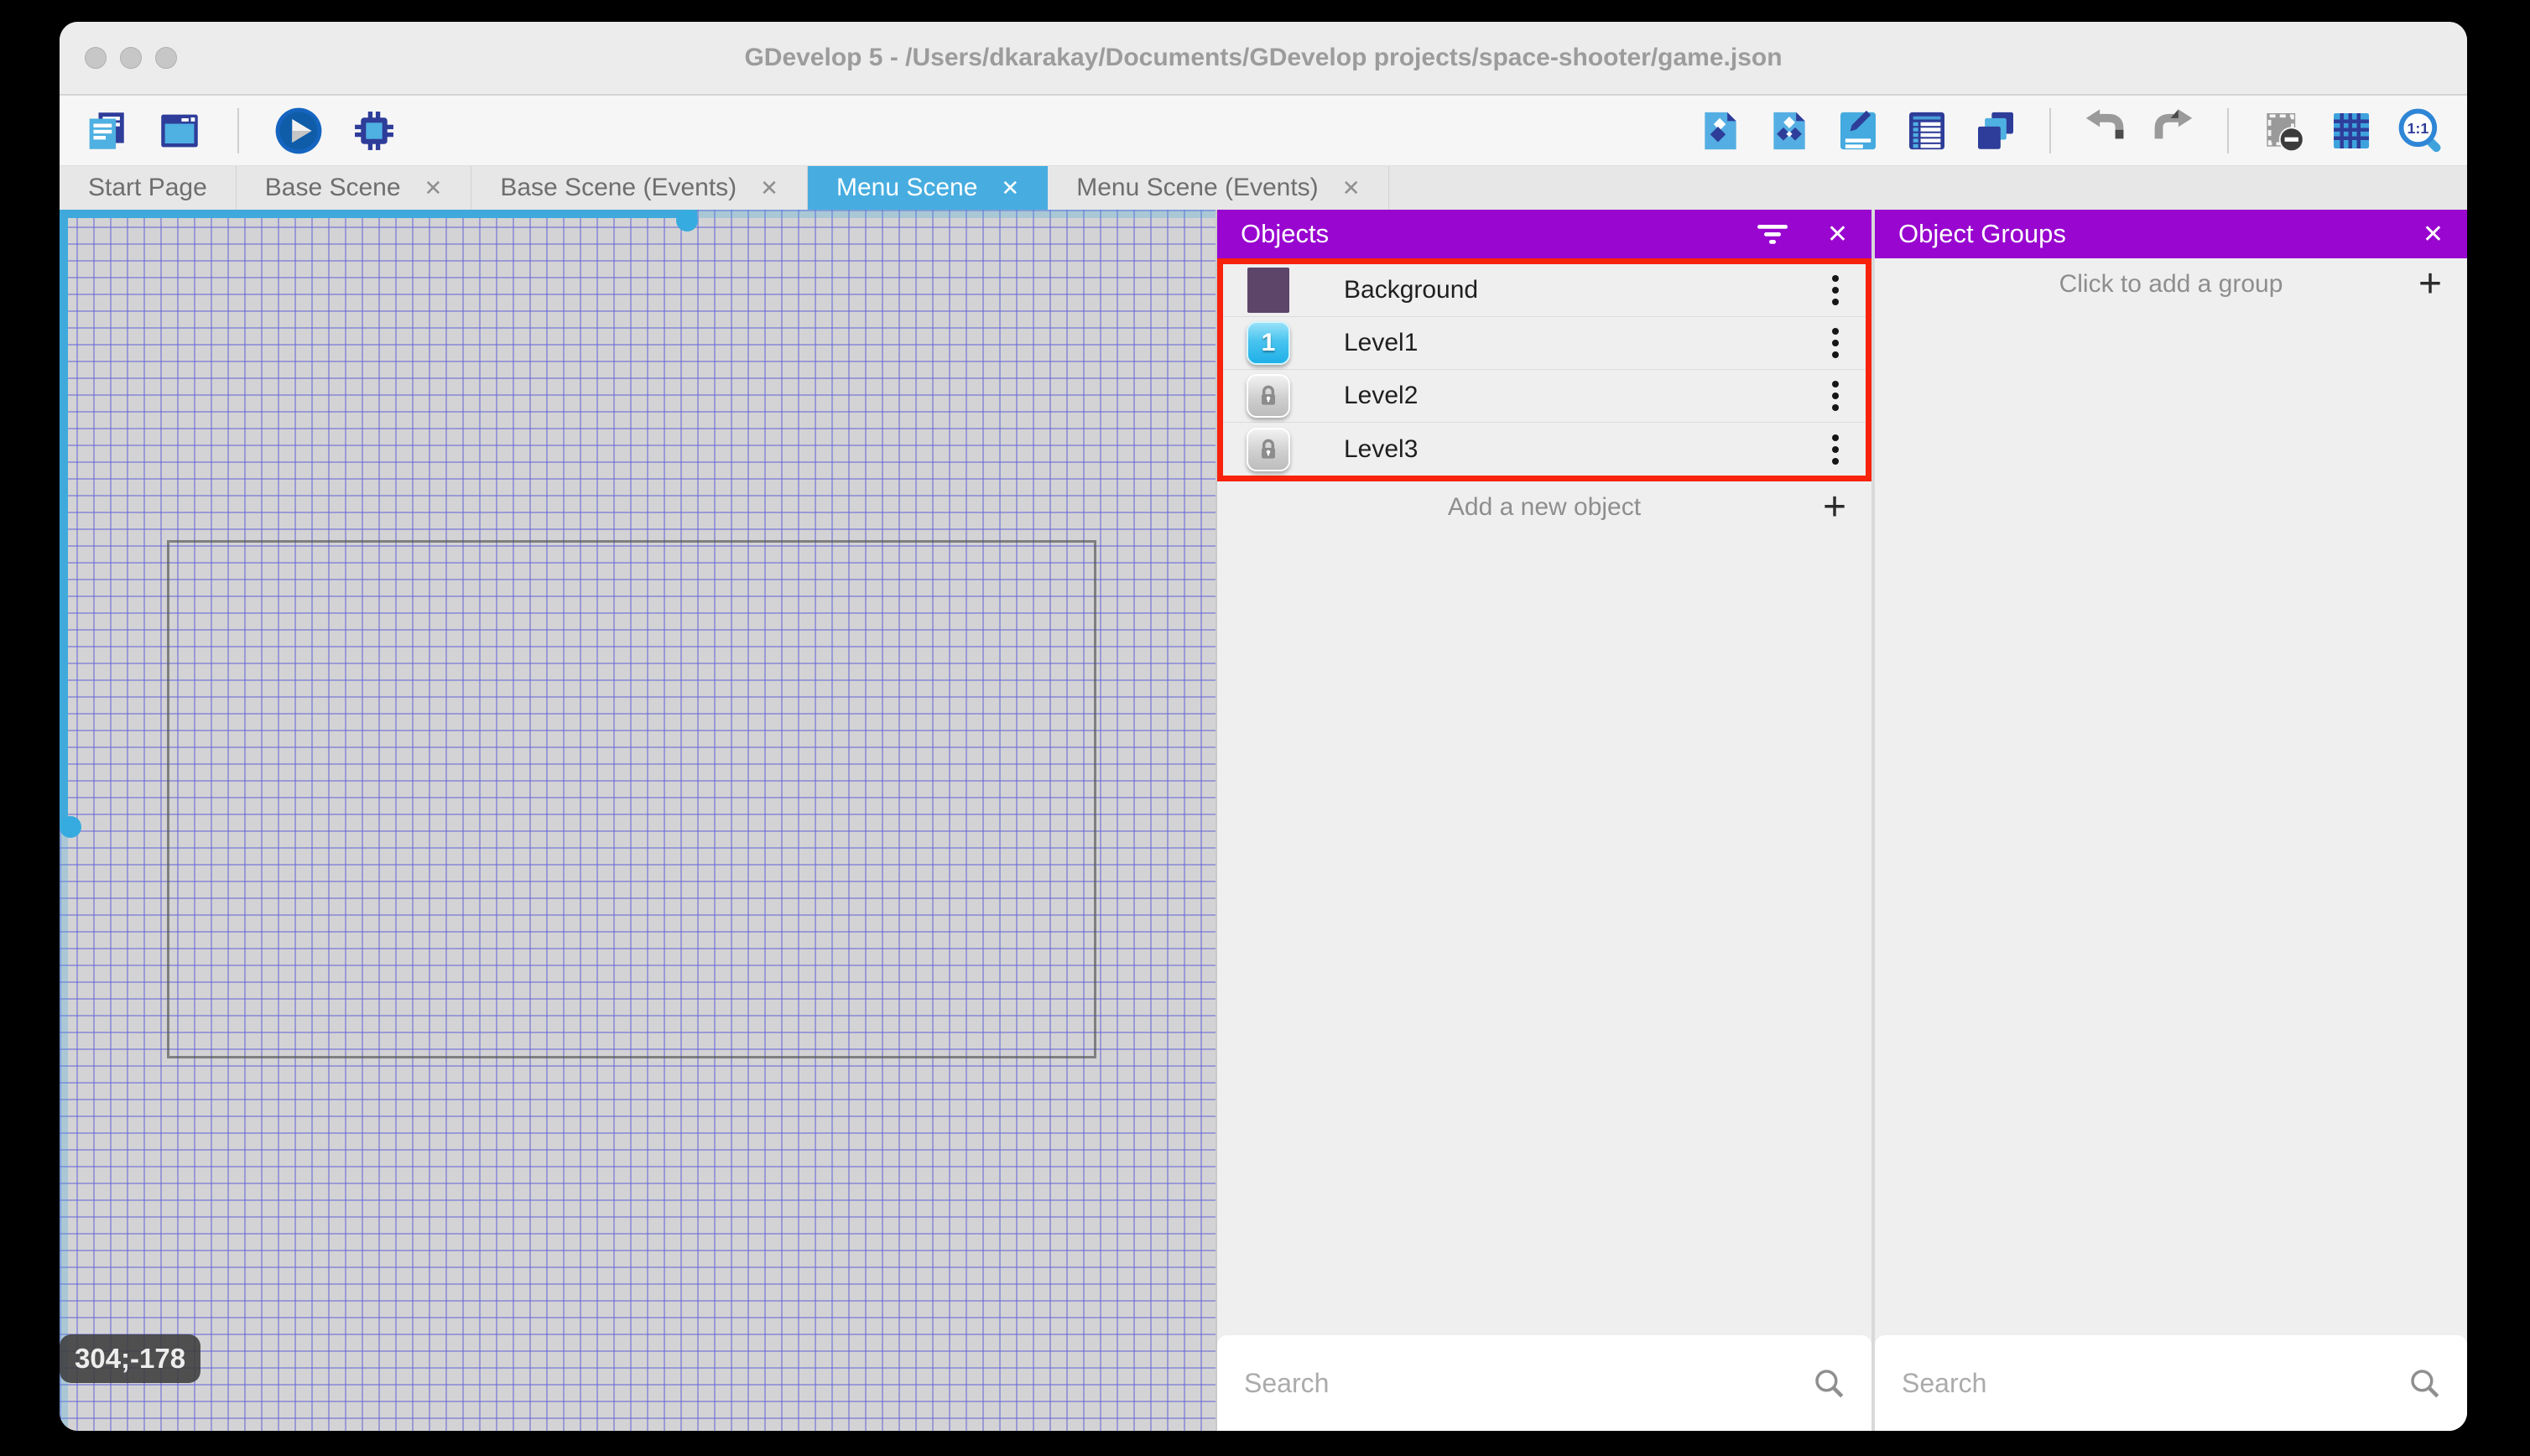 The height and width of the screenshot is (1456, 2530). I want to click on grid-button, so click(2351, 130).